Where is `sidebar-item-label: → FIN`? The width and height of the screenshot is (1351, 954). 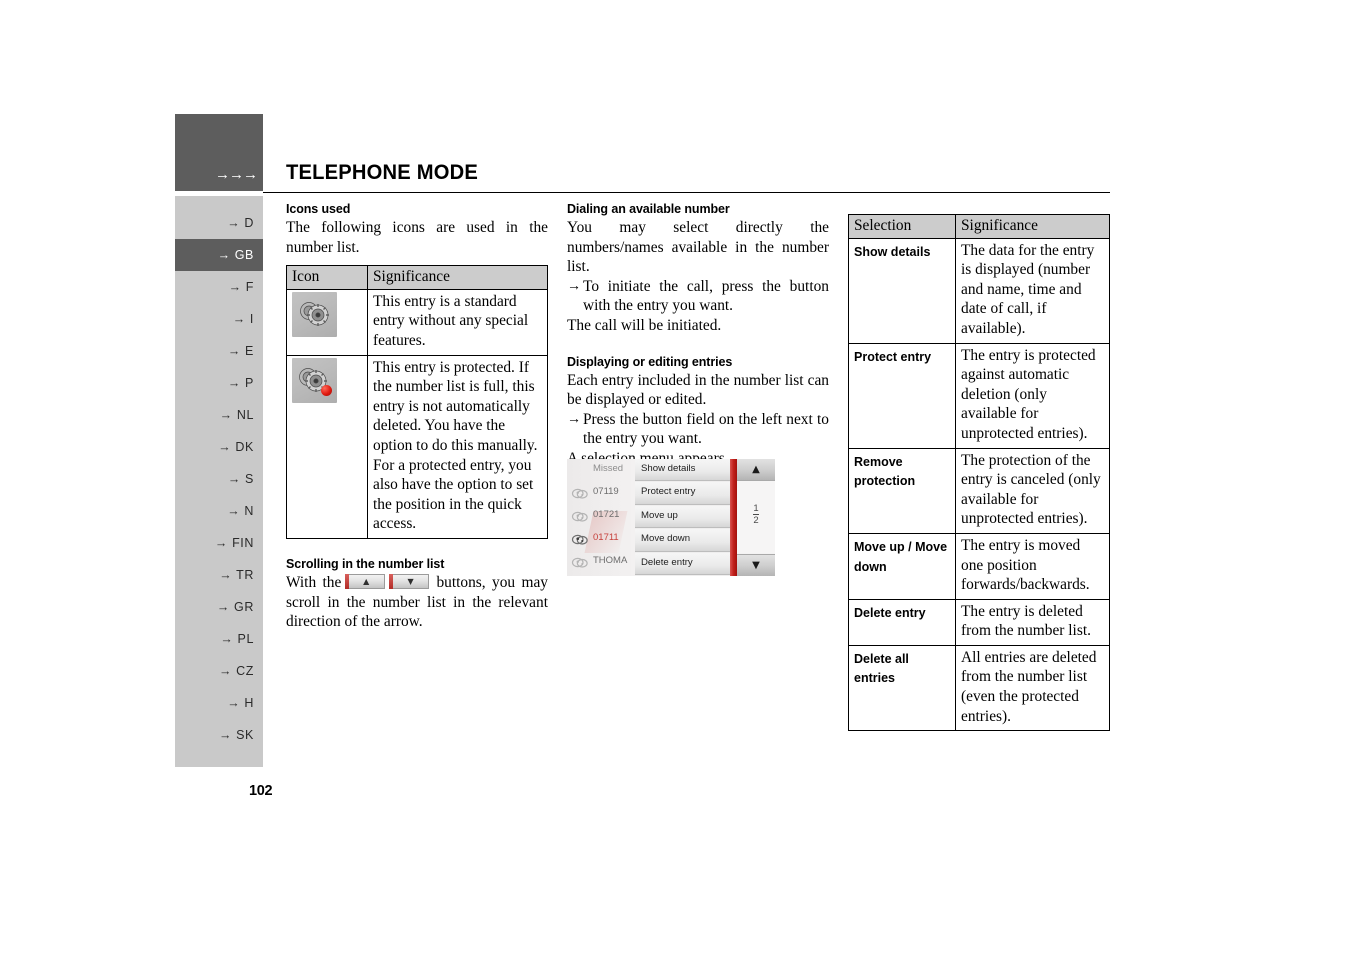 sidebar-item-label: → FIN is located at coordinates (234, 543).